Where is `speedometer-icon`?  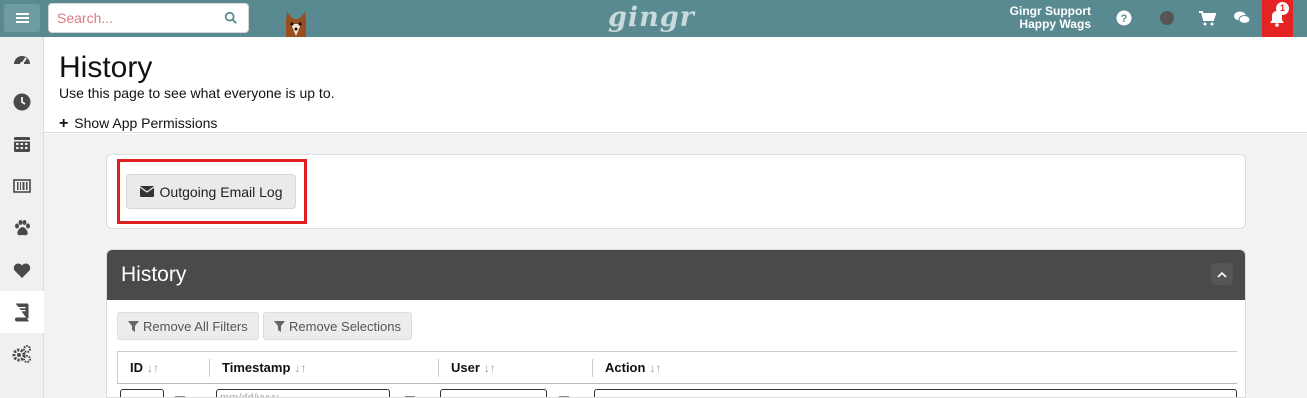
speedometer-icon is located at coordinates (22, 61).